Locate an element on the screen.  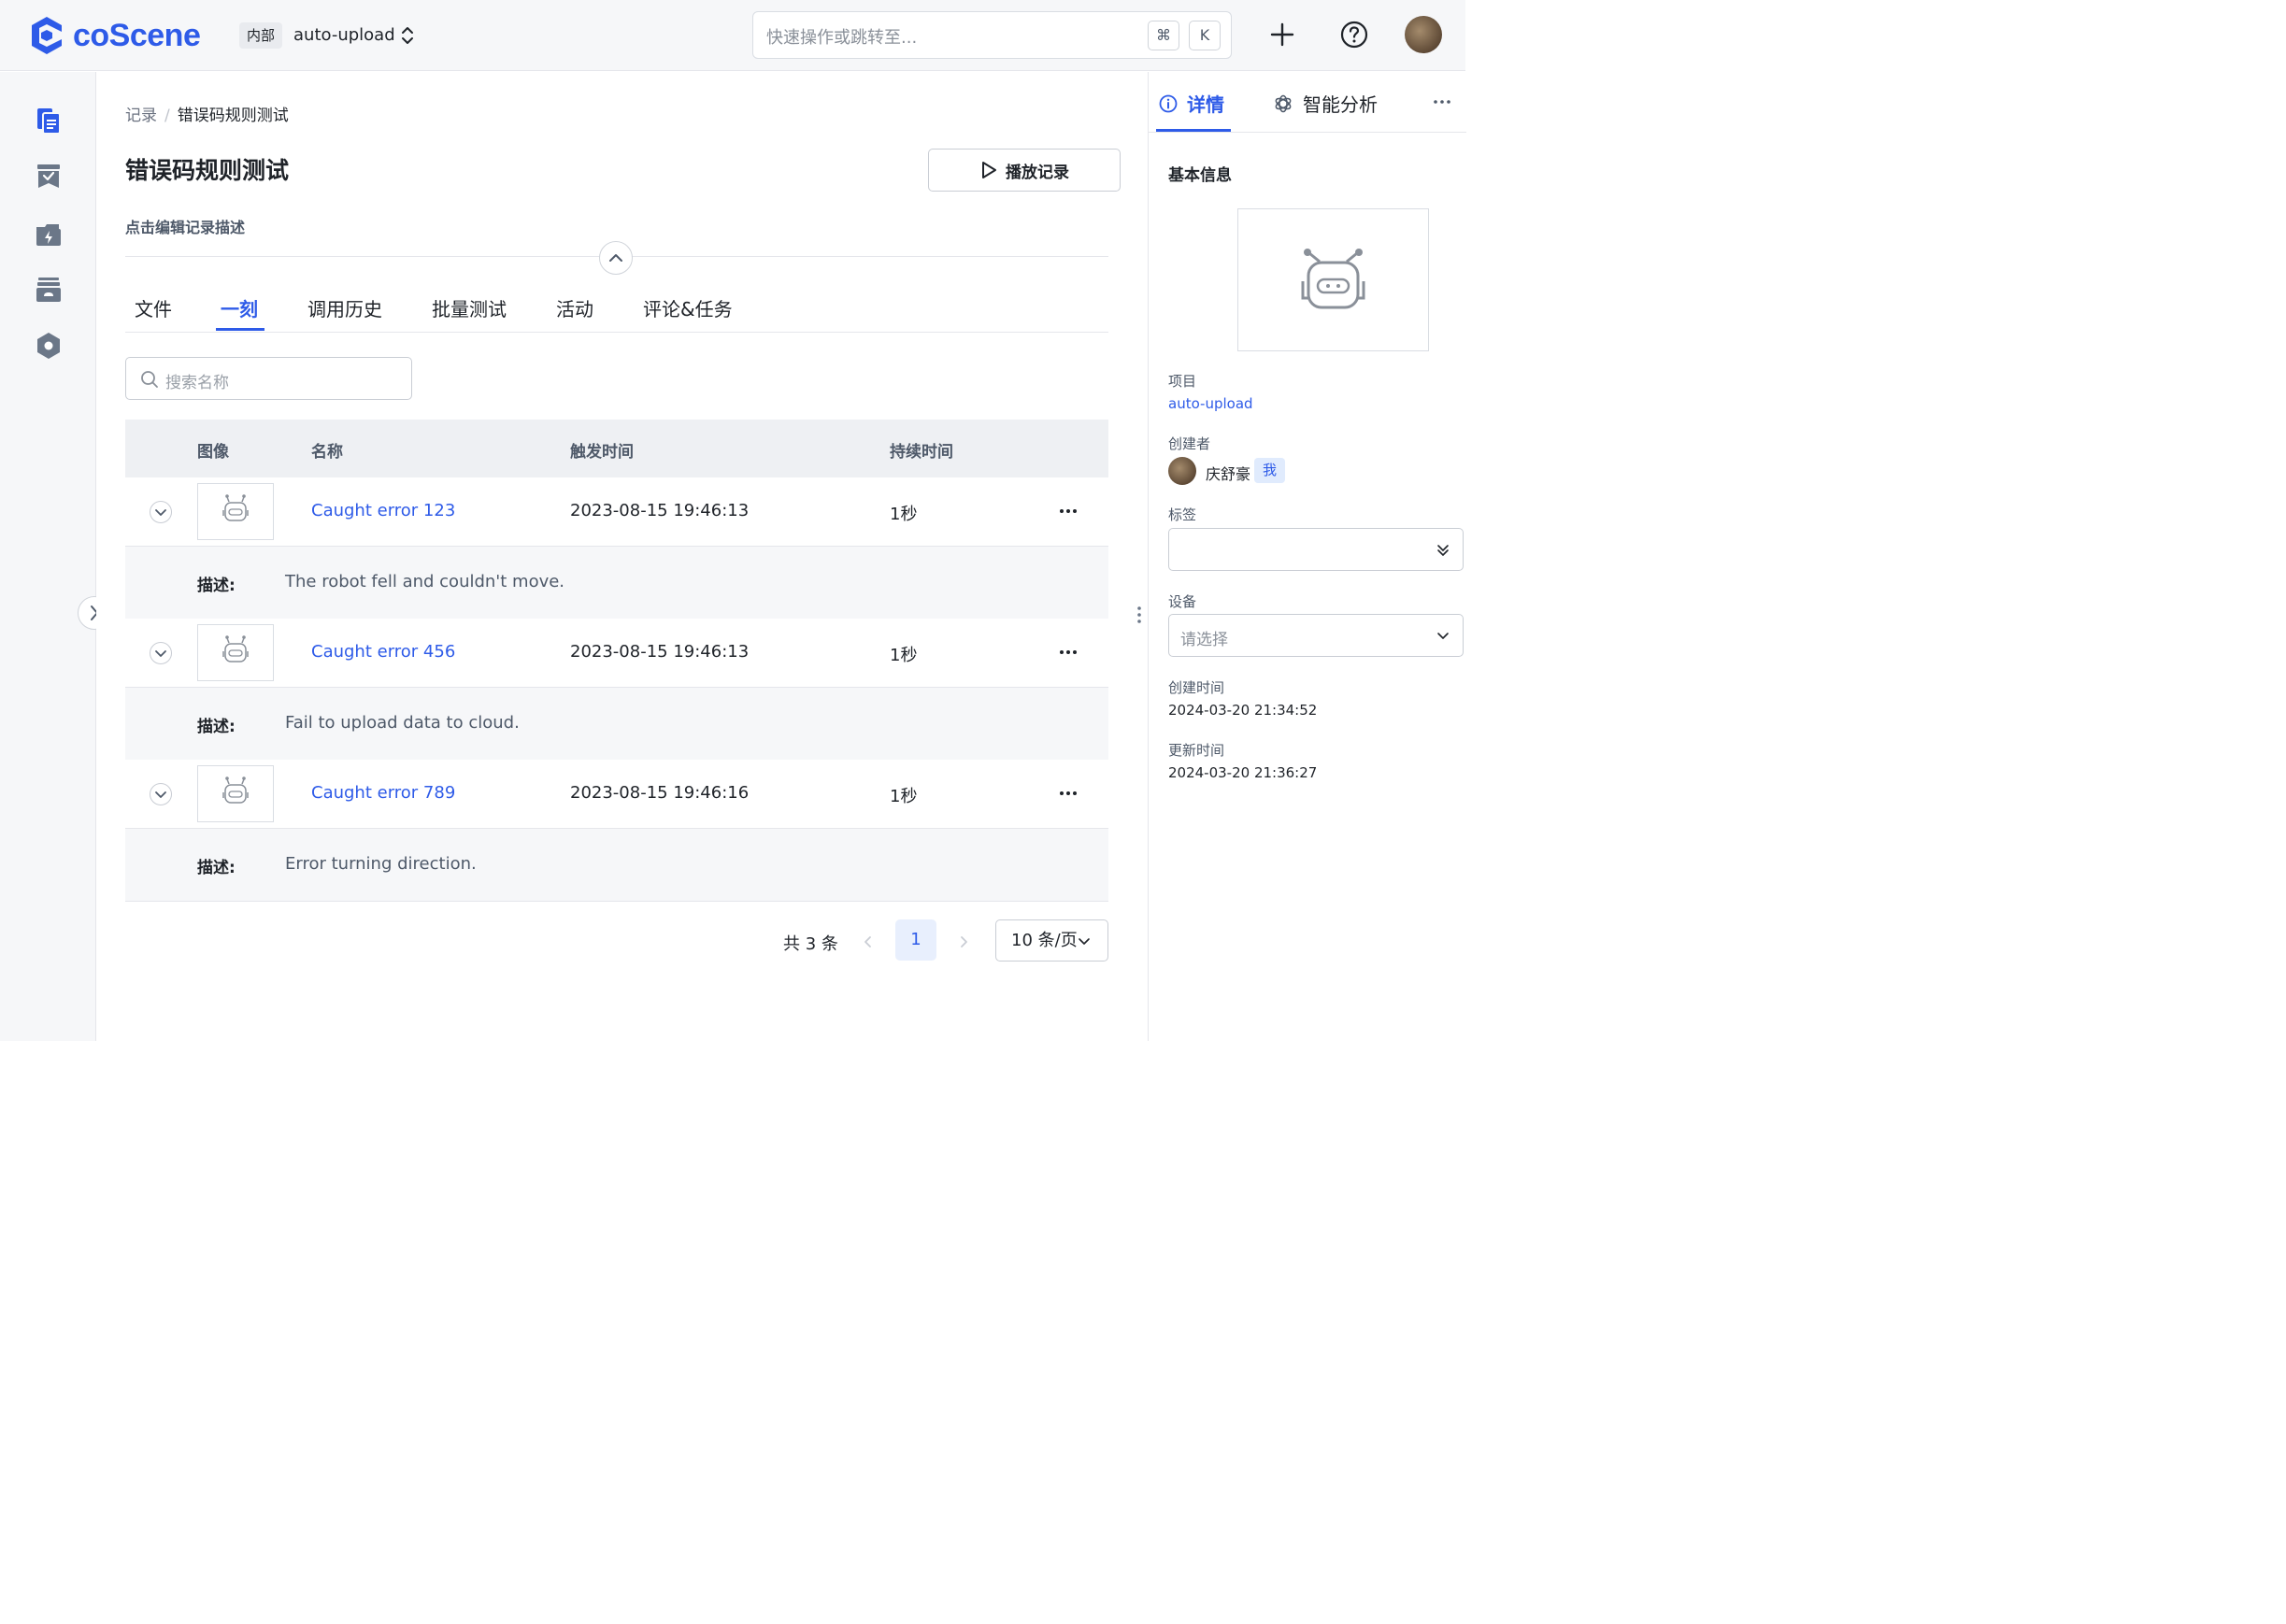
device-field-label: 设备 is located at coordinates (1182, 601).